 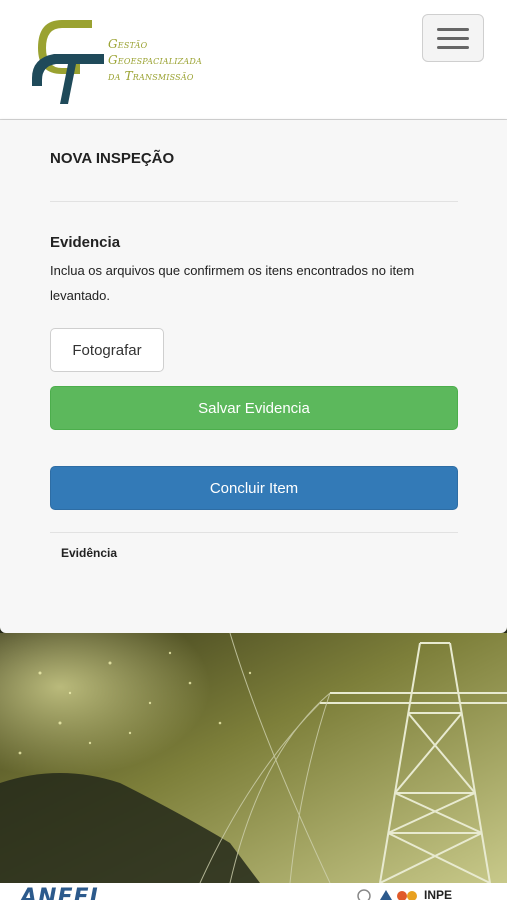 I want to click on hamburger-menu-button, so click(x=453, y=38).